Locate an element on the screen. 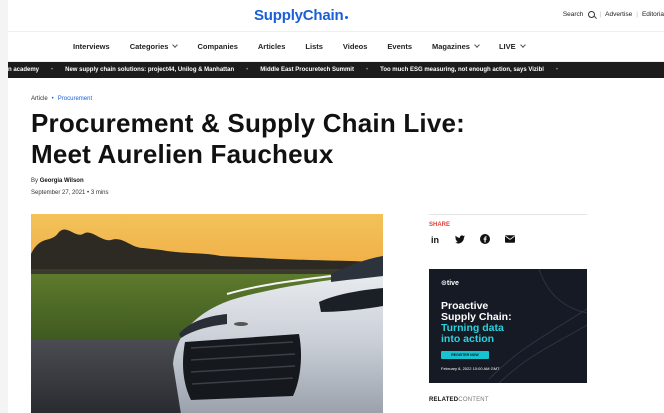 This screenshot has height=413, width=664. nav-videos: Videos is located at coordinates (355, 46).